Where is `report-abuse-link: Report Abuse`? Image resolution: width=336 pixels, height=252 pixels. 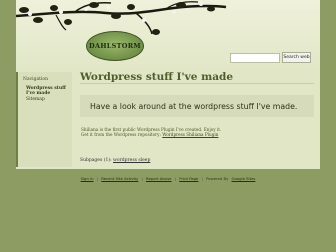
report-abuse-link: Report Abuse is located at coordinates (159, 178).